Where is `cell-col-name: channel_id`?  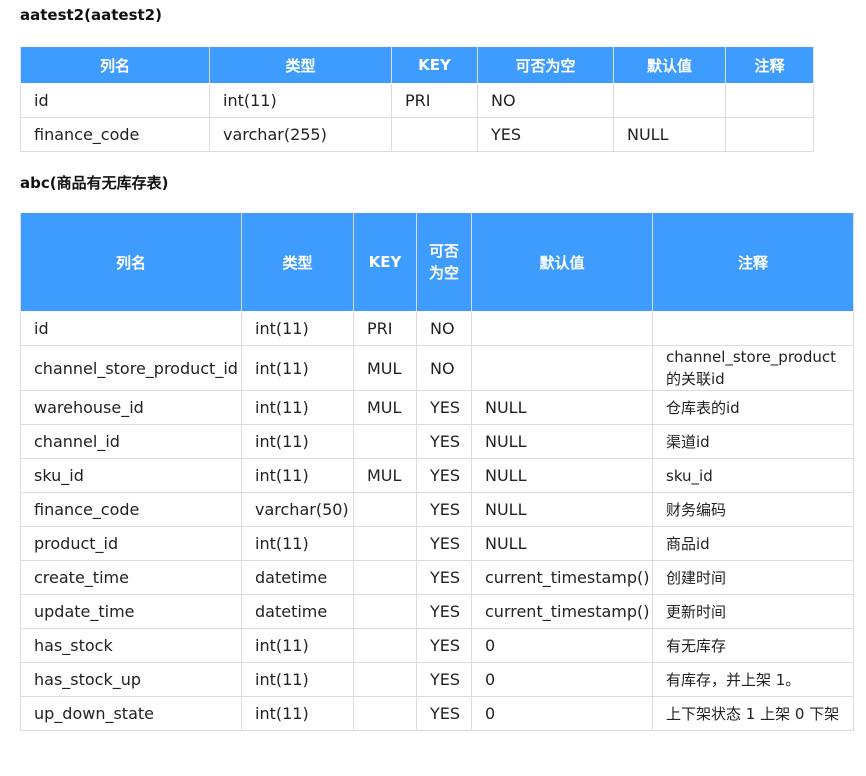 cell-col-name: channel_id is located at coordinates (131, 441).